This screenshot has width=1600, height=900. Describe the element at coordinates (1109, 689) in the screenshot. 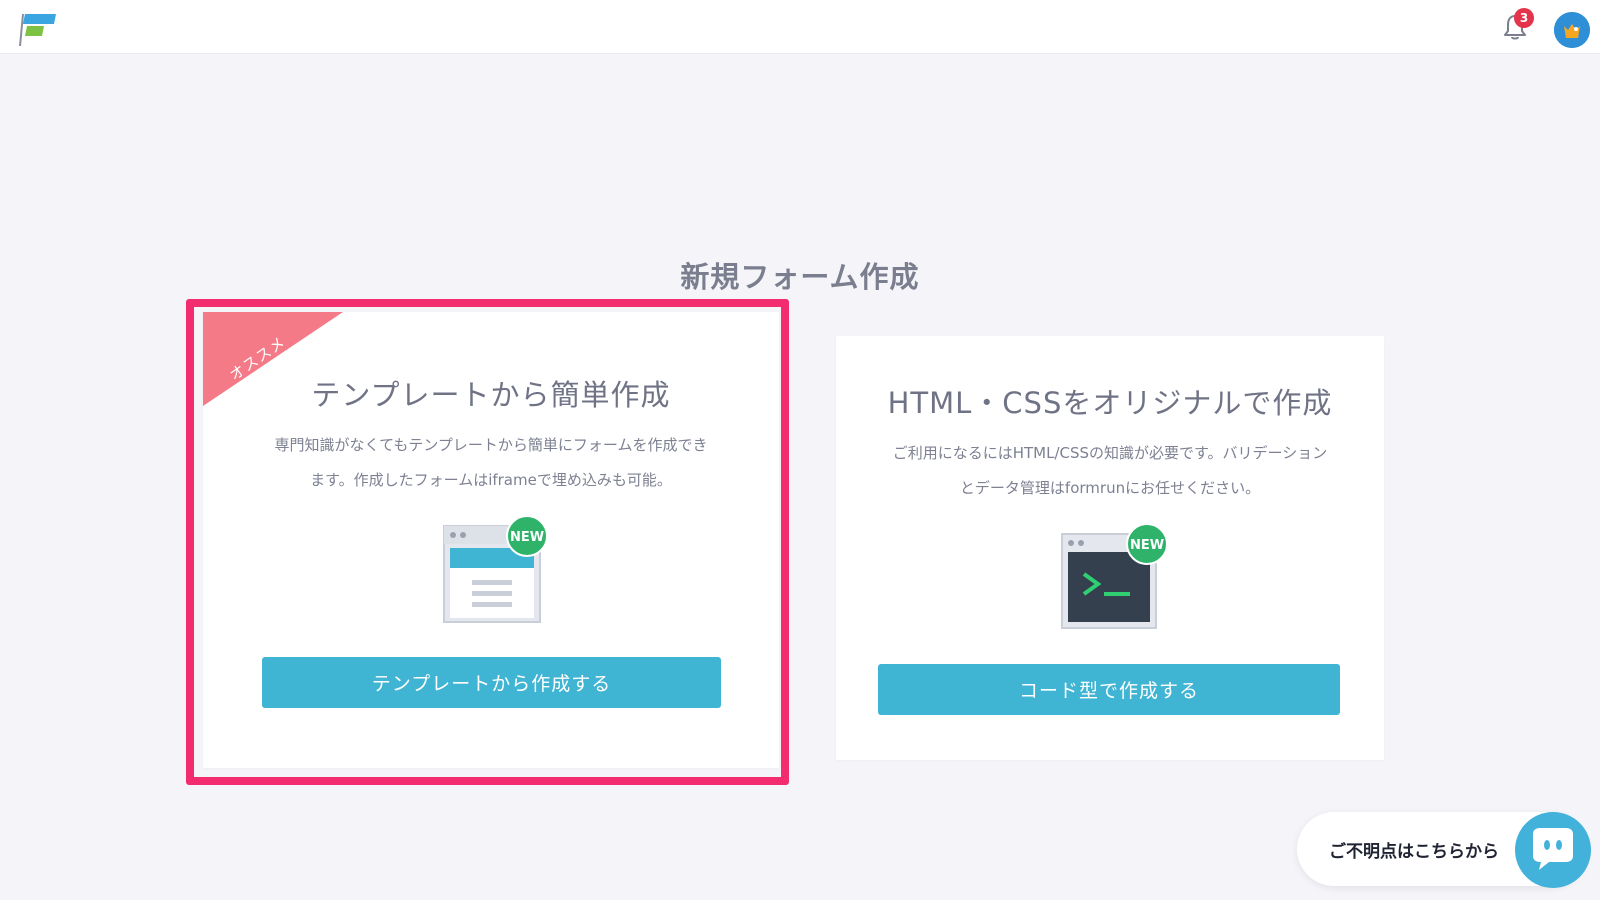

I see `create-with-code-button: コード型で作成する` at that location.